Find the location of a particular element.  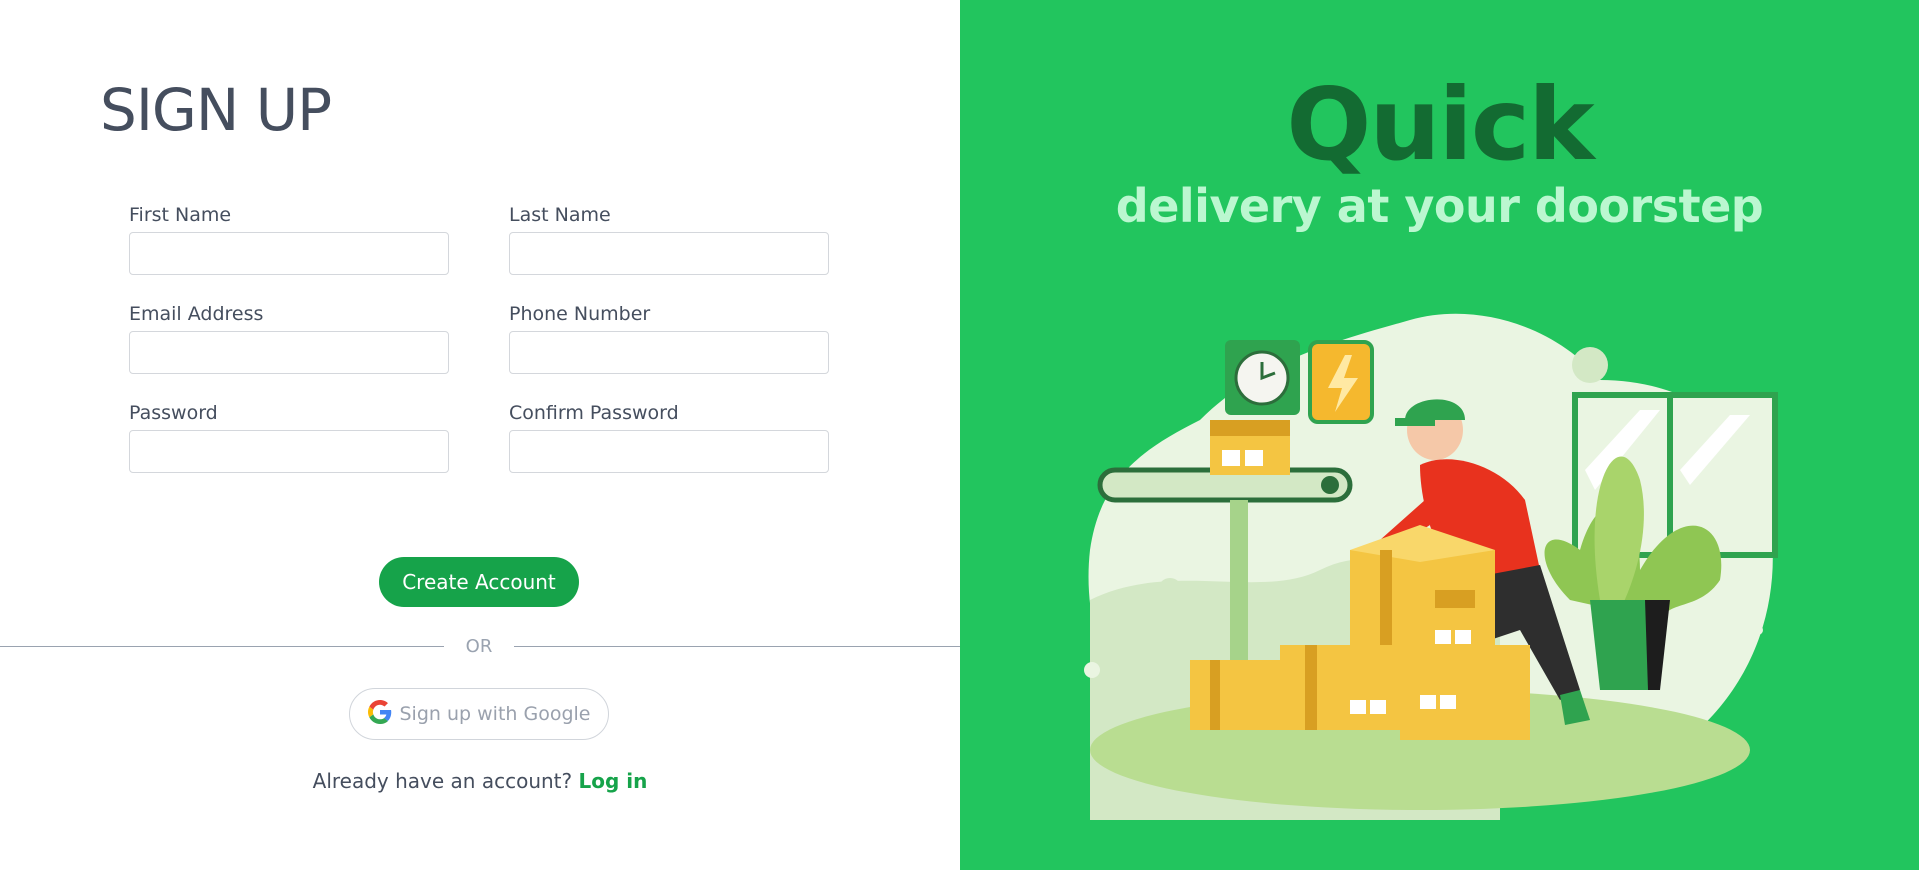

email-group: Email Address is located at coordinates (289, 338).